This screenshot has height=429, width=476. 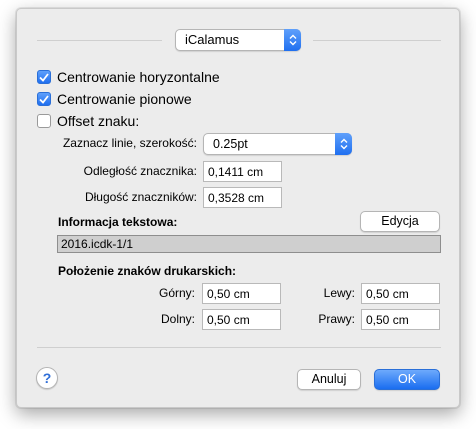 What do you see at coordinates (377, 40) in the screenshot?
I see `top-separator-right` at bounding box center [377, 40].